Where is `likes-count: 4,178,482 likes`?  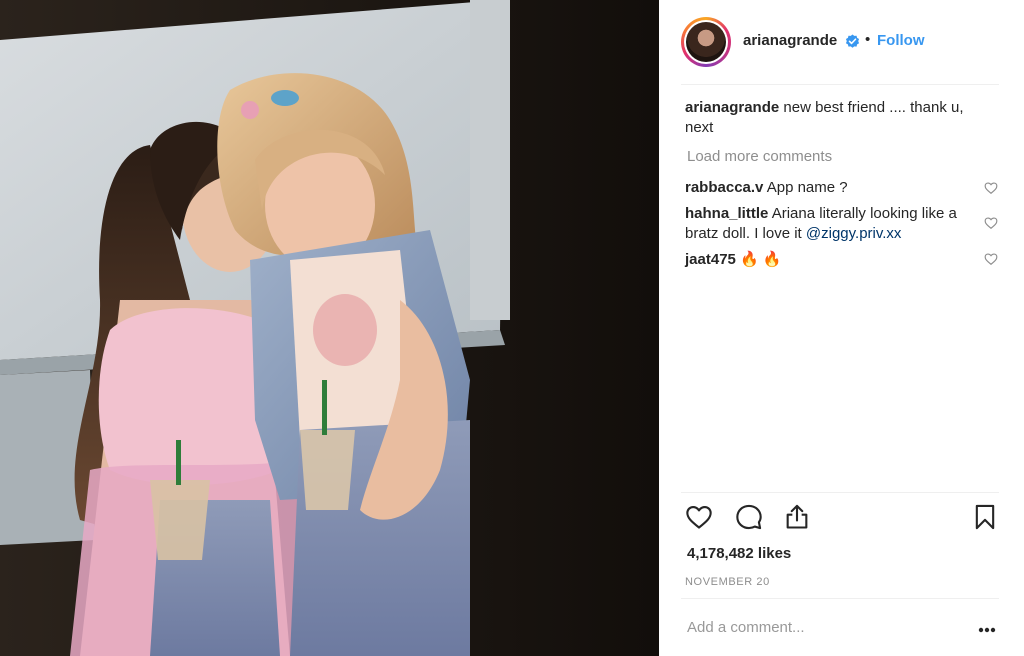
likes-count: 4,178,482 likes is located at coordinates (739, 553).